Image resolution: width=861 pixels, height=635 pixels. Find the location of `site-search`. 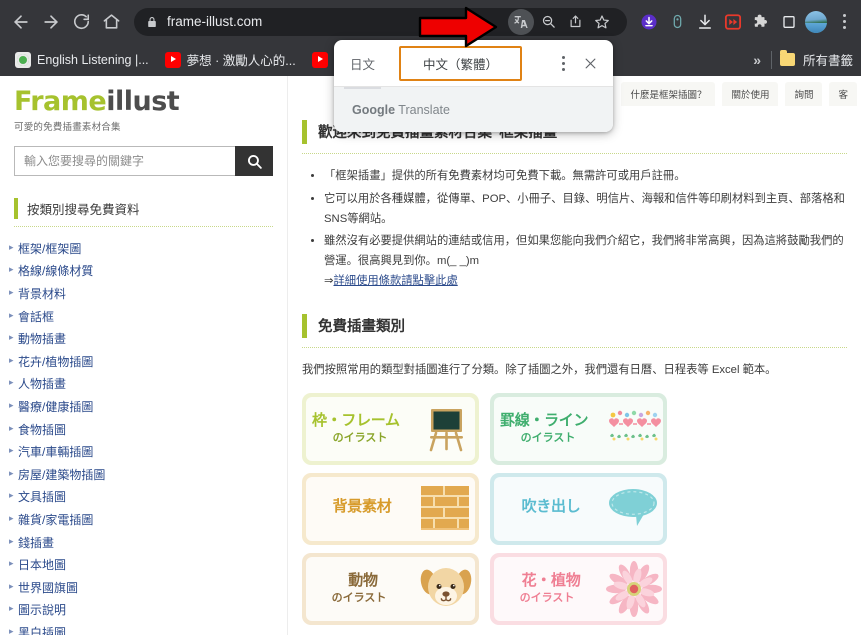

site-search is located at coordinates (143, 161).